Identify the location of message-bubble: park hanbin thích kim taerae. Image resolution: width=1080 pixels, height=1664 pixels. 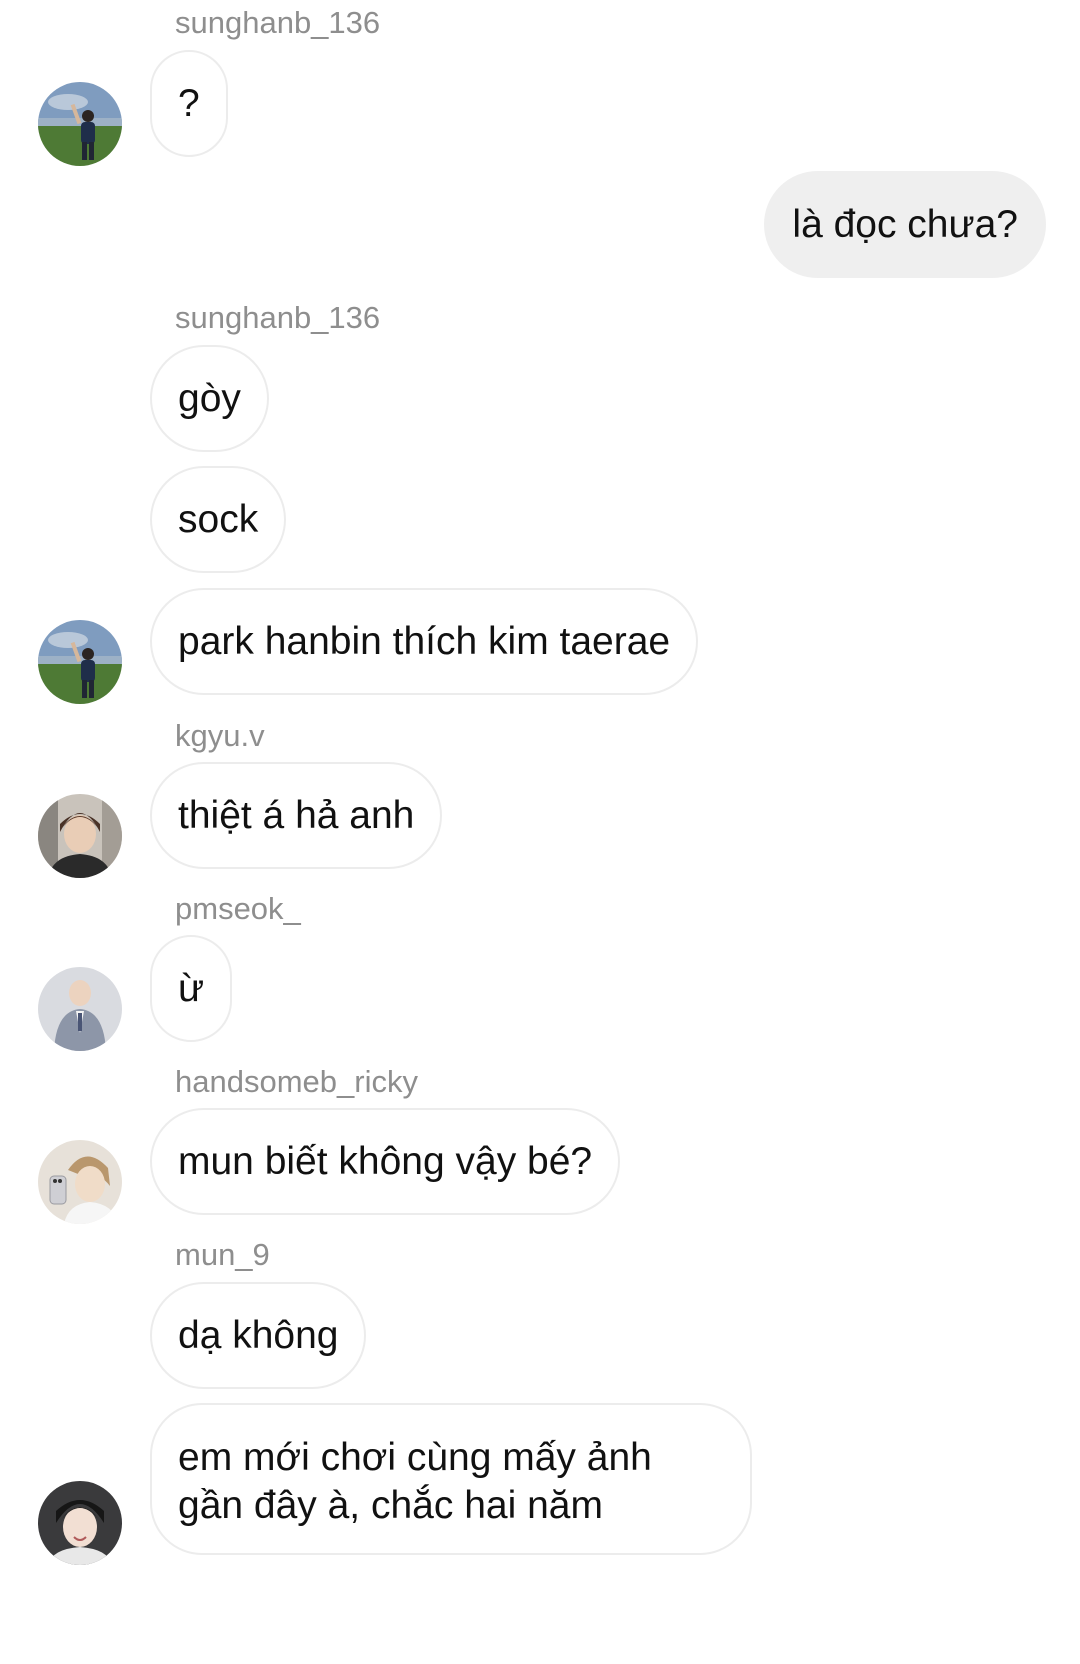
(424, 641).